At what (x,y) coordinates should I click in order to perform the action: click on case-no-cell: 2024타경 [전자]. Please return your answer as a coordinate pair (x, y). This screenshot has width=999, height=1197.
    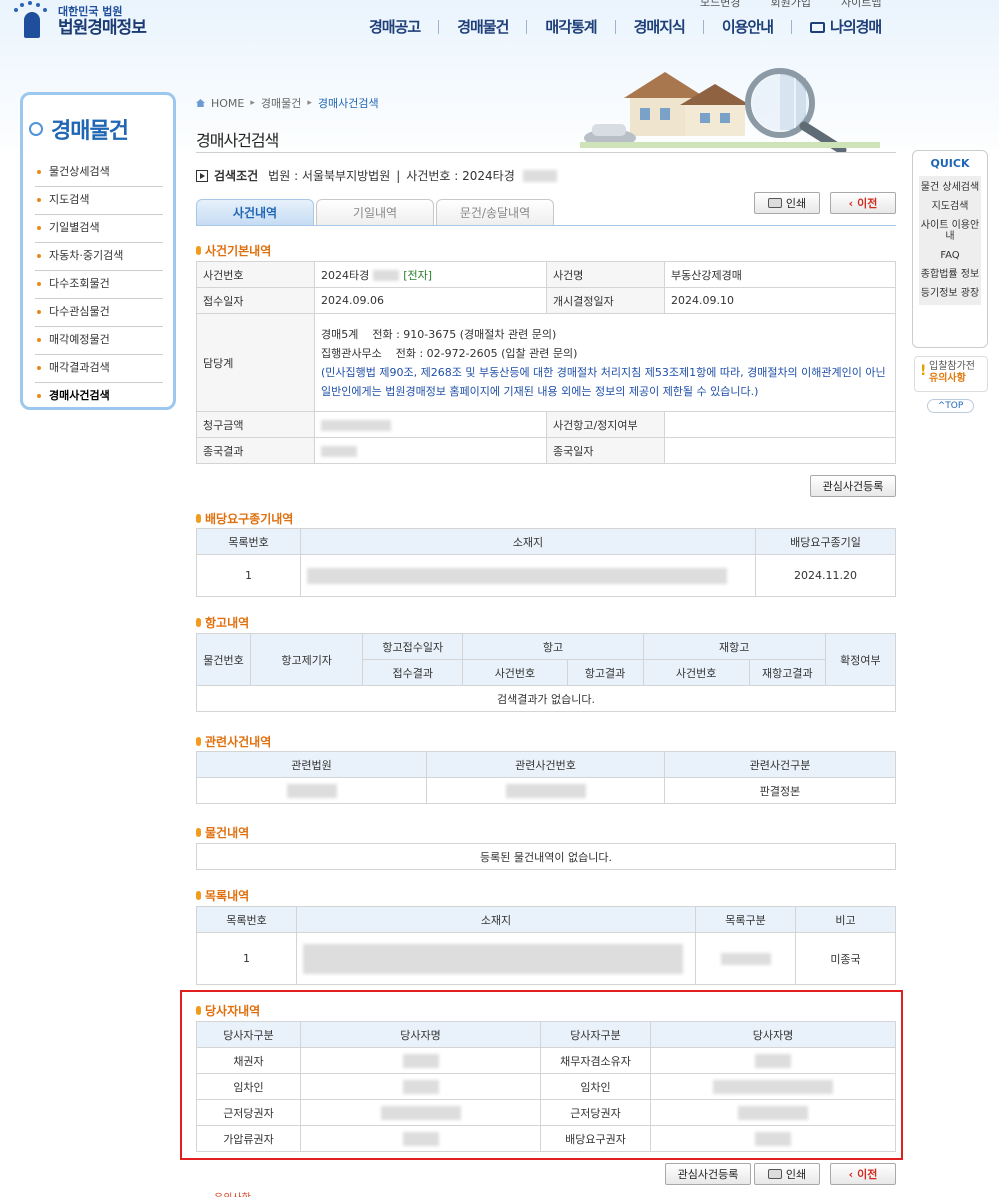
    Looking at the image, I should click on (430, 274).